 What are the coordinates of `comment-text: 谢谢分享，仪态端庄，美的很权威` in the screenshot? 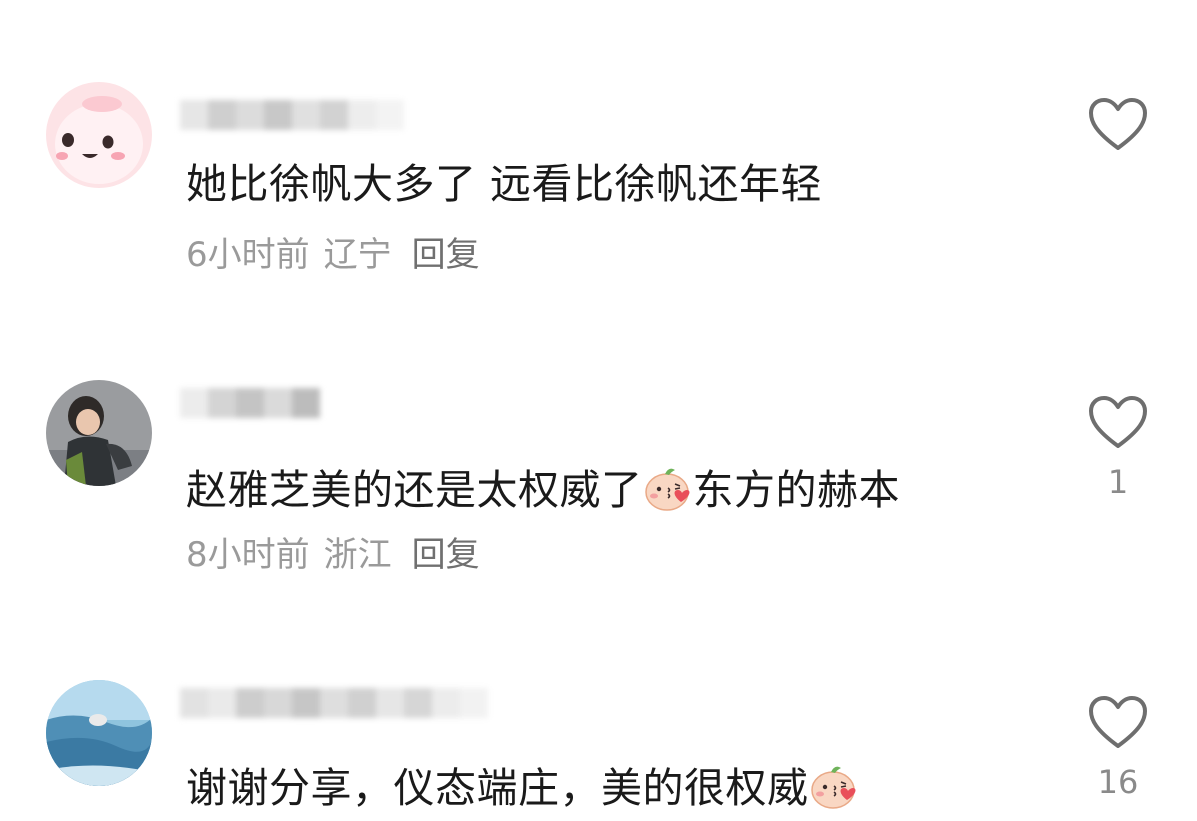 It's located at (522, 785).